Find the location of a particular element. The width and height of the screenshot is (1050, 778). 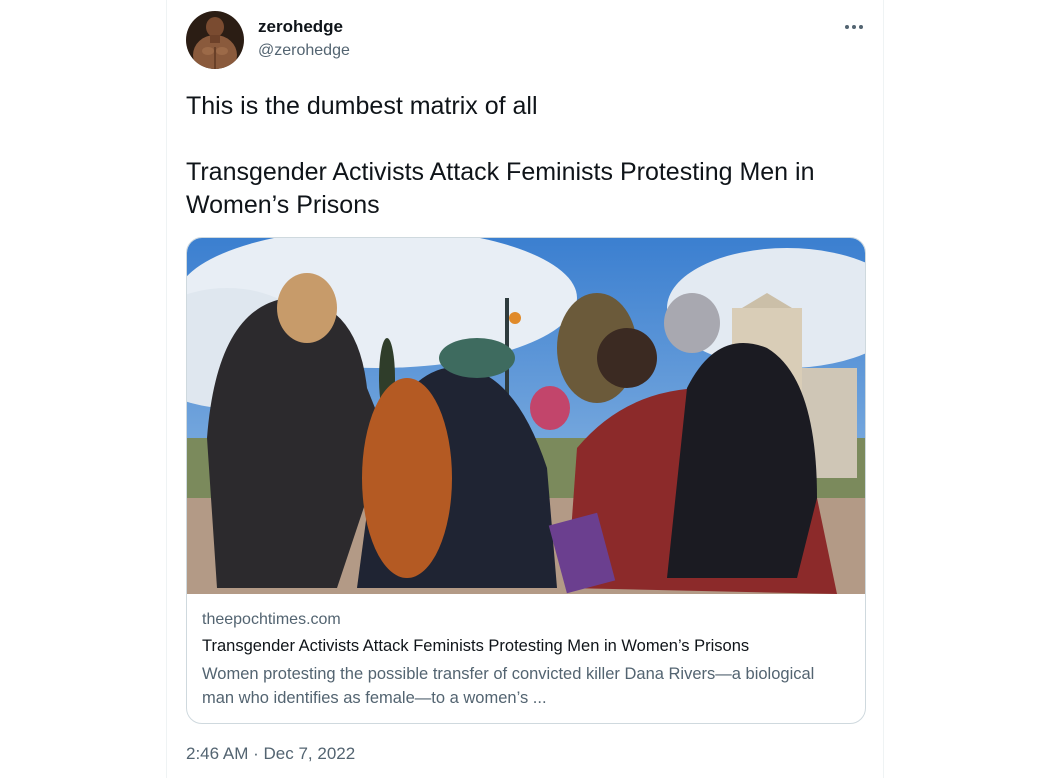

author-display-name: zerohedge is located at coordinates (300, 27).